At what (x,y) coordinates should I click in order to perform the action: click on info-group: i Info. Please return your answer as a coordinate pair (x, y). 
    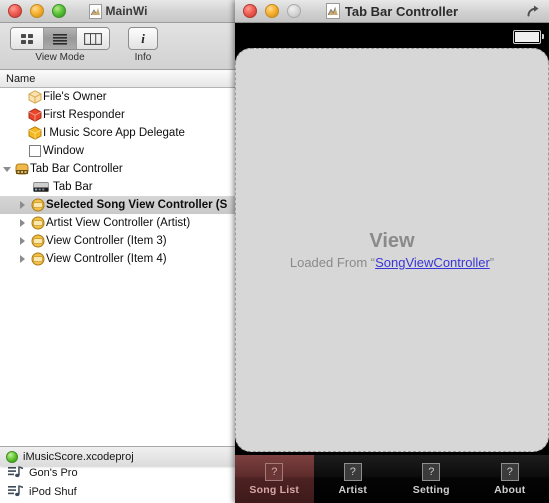
    Looking at the image, I should click on (143, 45).